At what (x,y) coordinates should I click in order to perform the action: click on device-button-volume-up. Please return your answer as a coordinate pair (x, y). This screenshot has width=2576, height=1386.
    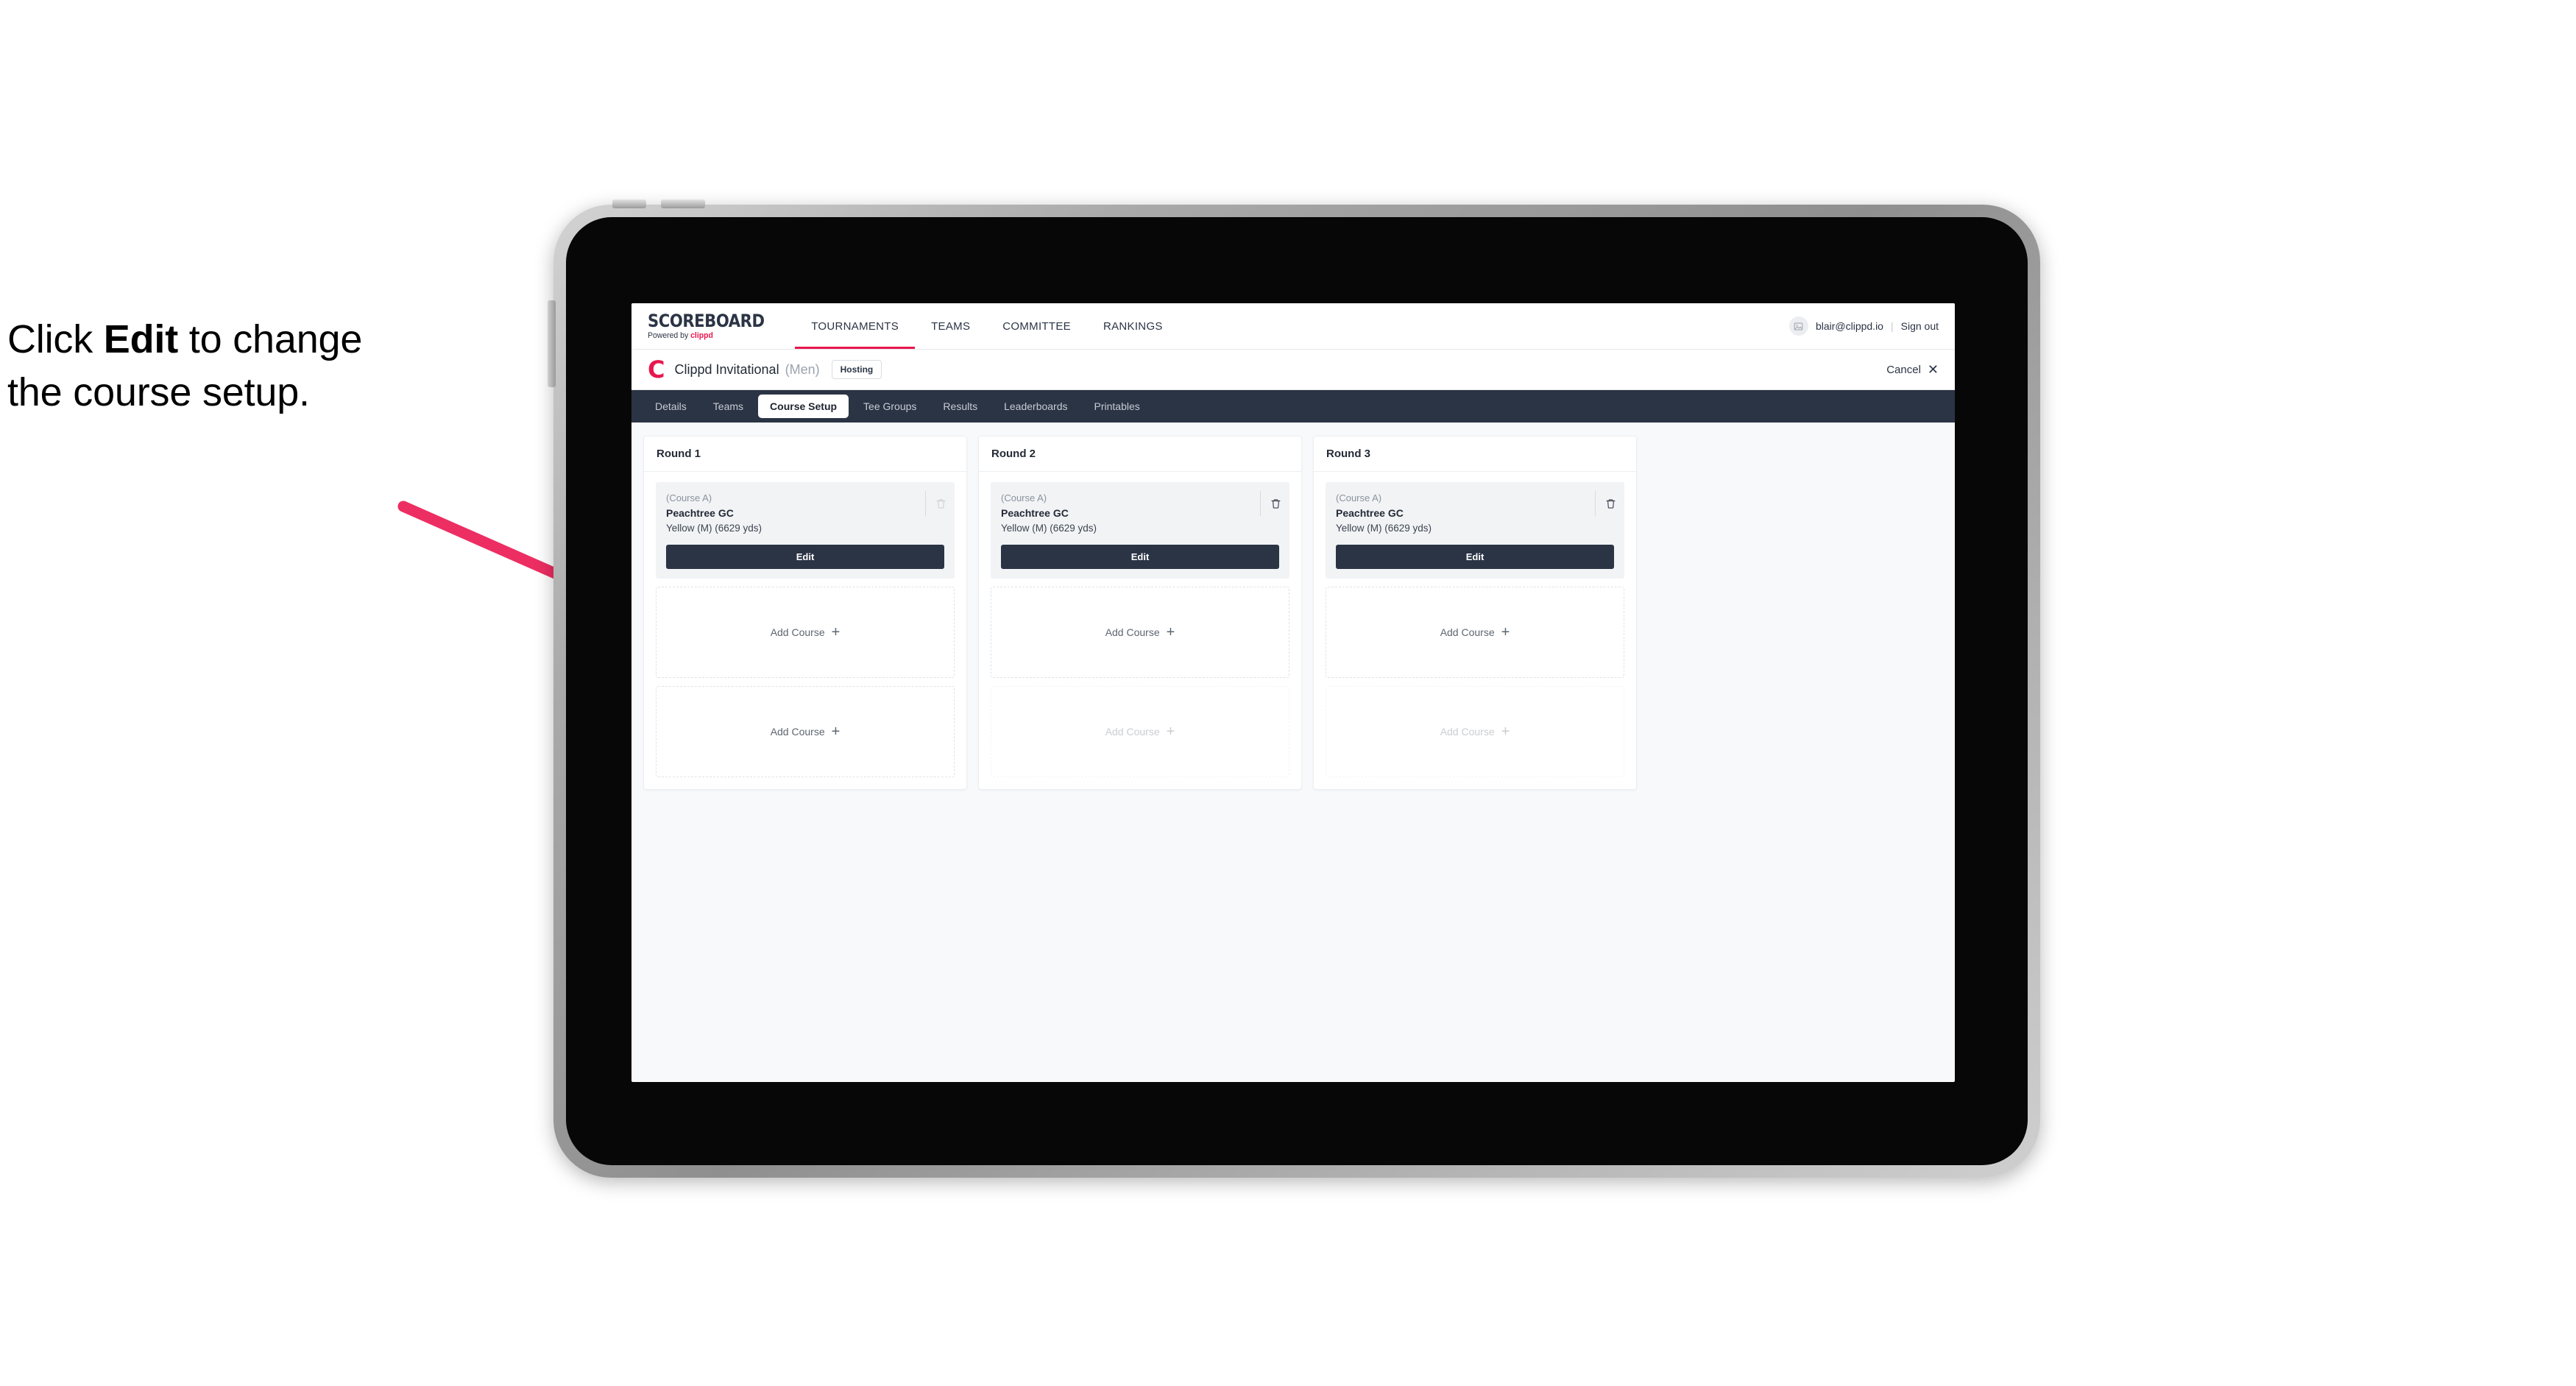
    Looking at the image, I should click on (629, 204).